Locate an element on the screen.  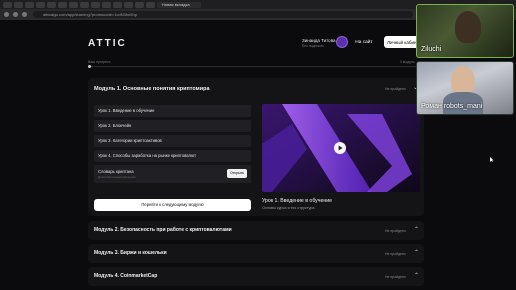
module-title: Модуль 4. CoinmarketCap is located at coordinates (126, 276).